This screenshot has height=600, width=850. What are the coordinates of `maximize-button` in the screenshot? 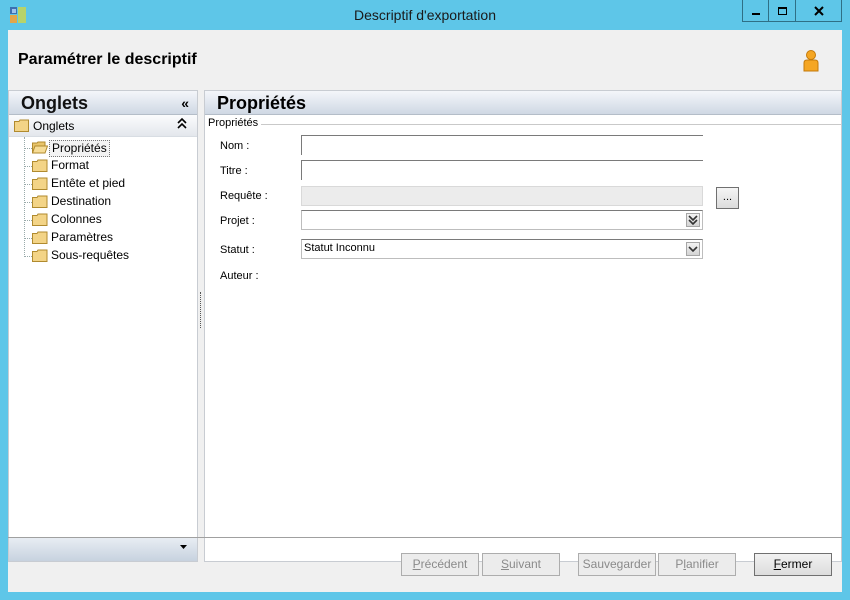 It's located at (782, 11).